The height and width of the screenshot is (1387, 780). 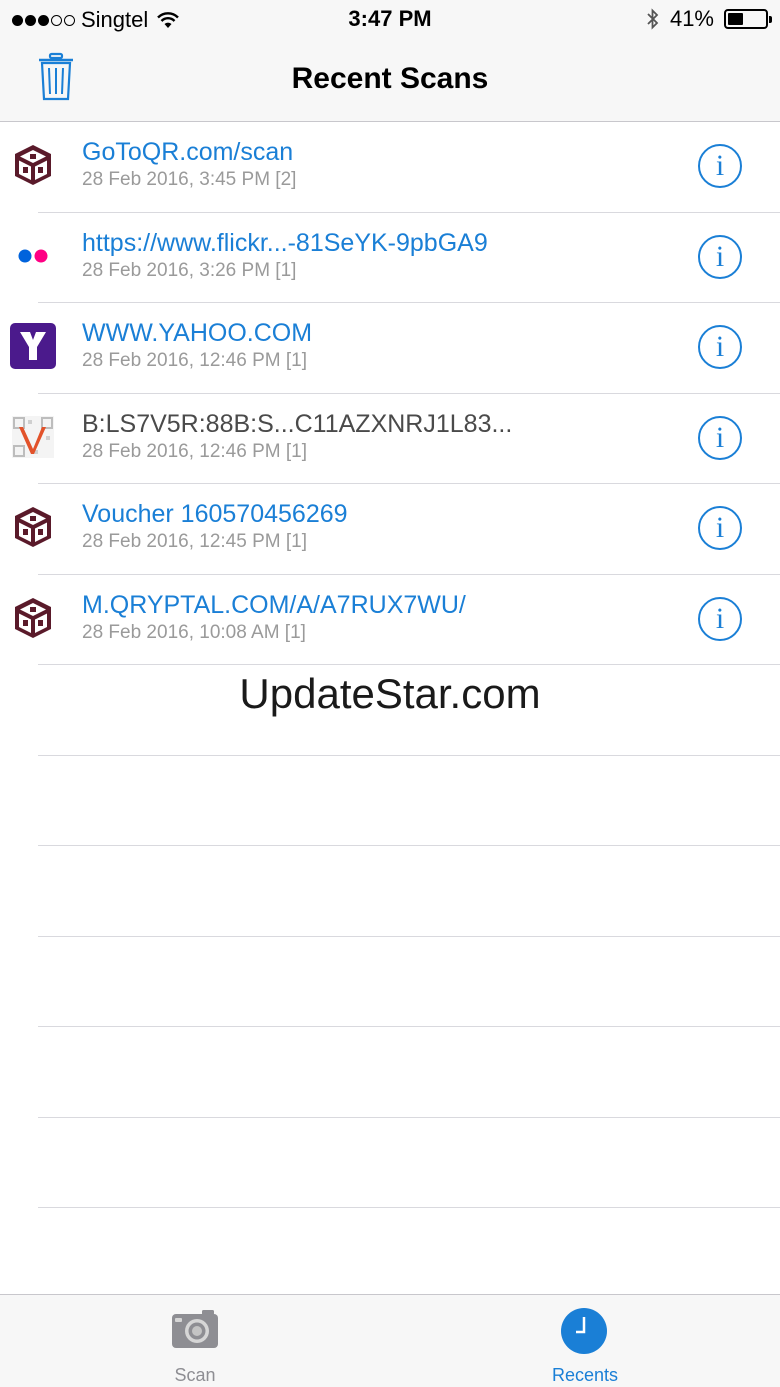 I want to click on scan-timestamp: 28 Feb 2016, 12:45 PM [1], so click(x=194, y=541).